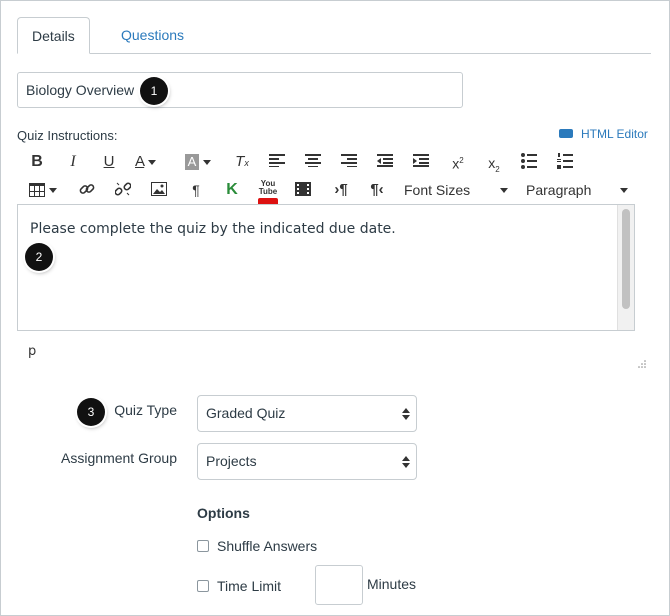 This screenshot has width=670, height=616. I want to click on unlink-icon, so click(124, 191).